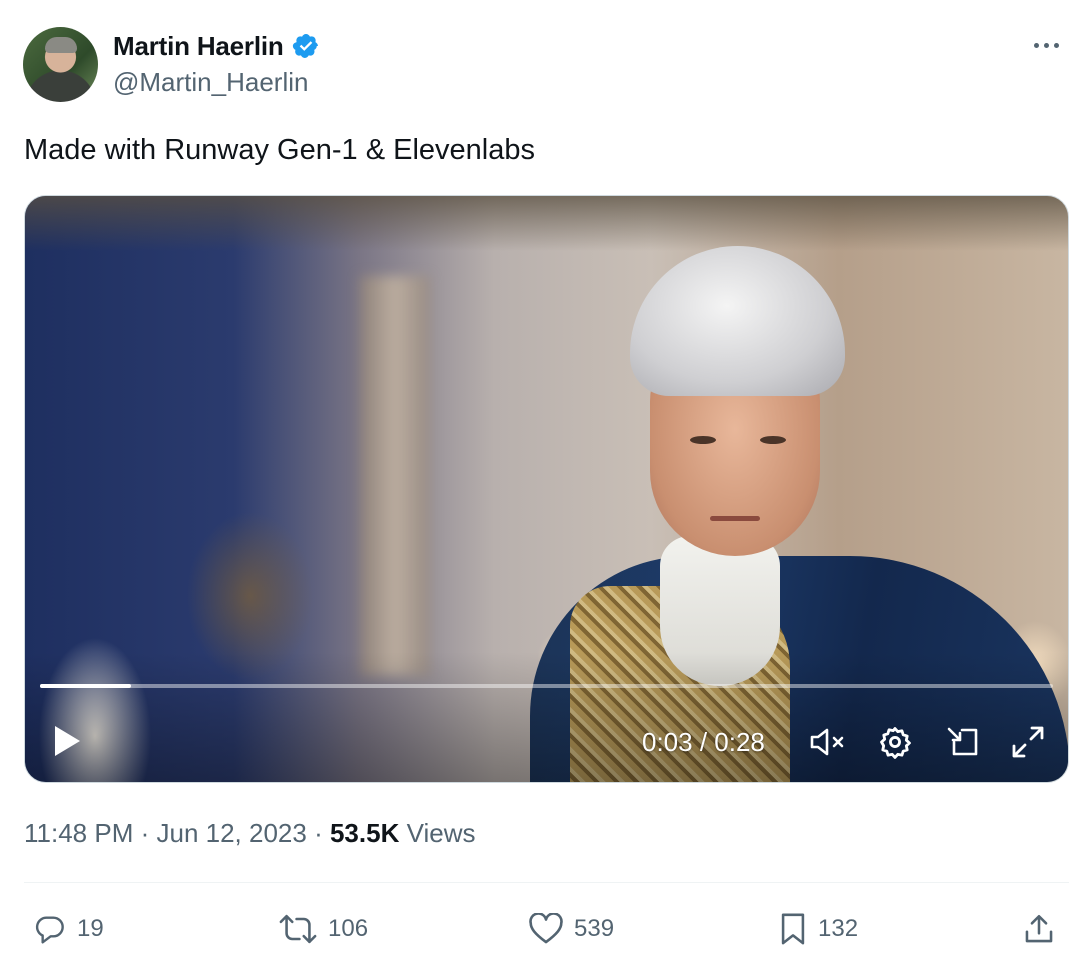 This screenshot has width=1080, height=960. What do you see at coordinates (793, 929) in the screenshot?
I see `bookmark-icon` at bounding box center [793, 929].